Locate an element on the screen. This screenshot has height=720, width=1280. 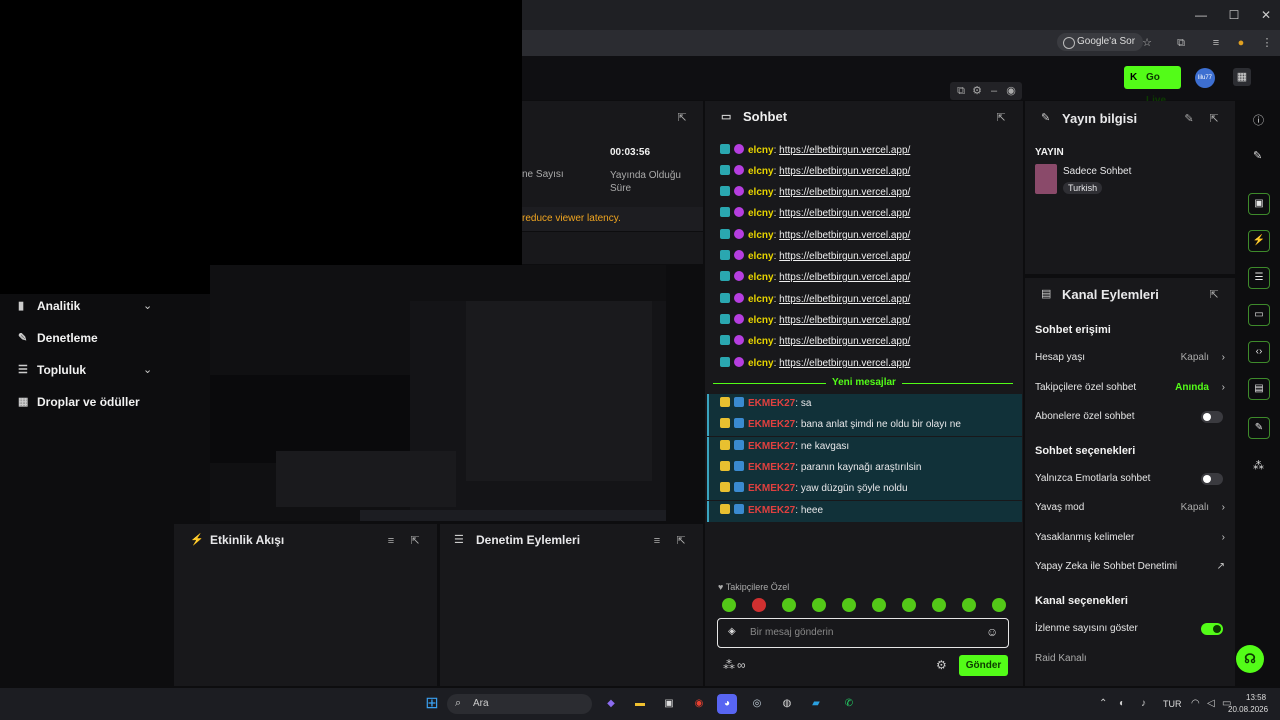
slow-mode-row: Yavaş mod Kapalı › is located at coordinates (1130, 508).